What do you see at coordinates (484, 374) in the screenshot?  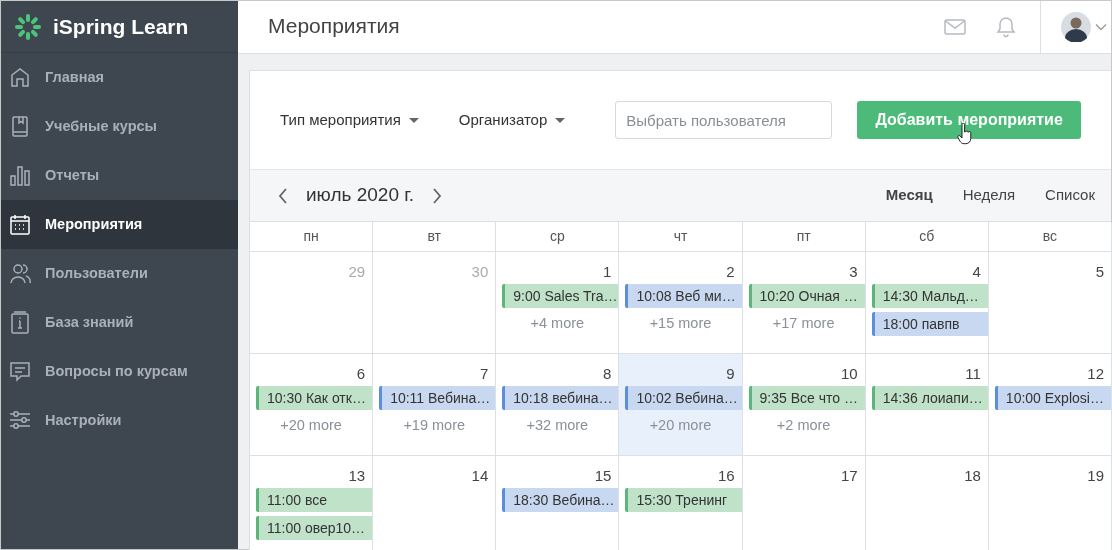 I see `day-number: 7` at bounding box center [484, 374].